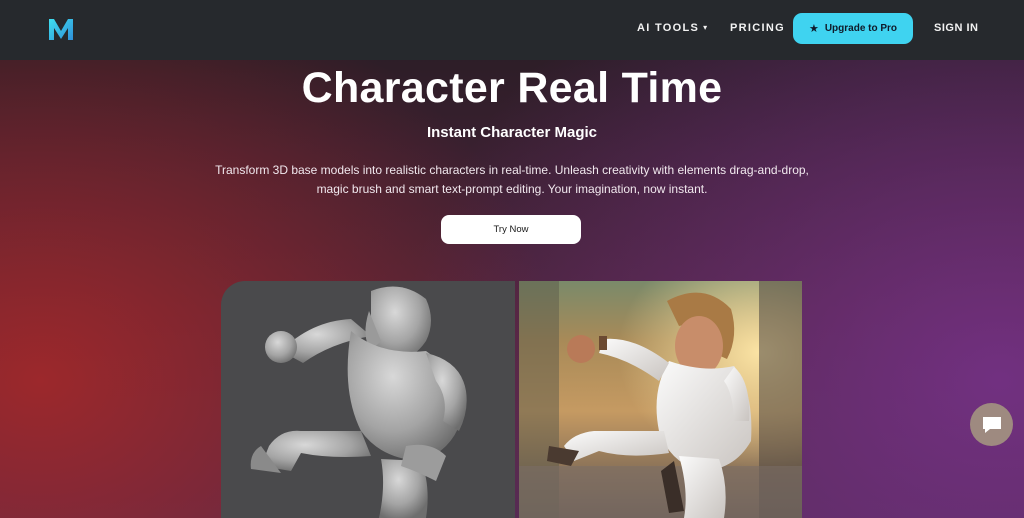  I want to click on nav-ai-tools-label: AI TOOLS, so click(668, 28).